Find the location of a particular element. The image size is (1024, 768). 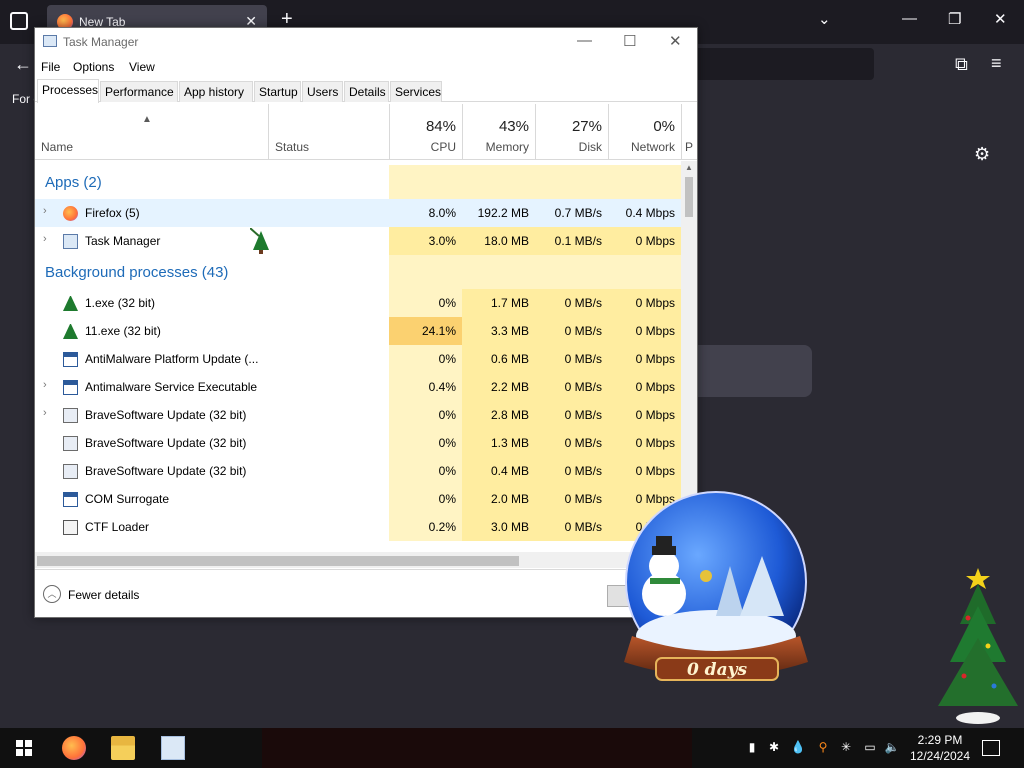

process-memory: 2.0 MB is located at coordinates (498, 499).